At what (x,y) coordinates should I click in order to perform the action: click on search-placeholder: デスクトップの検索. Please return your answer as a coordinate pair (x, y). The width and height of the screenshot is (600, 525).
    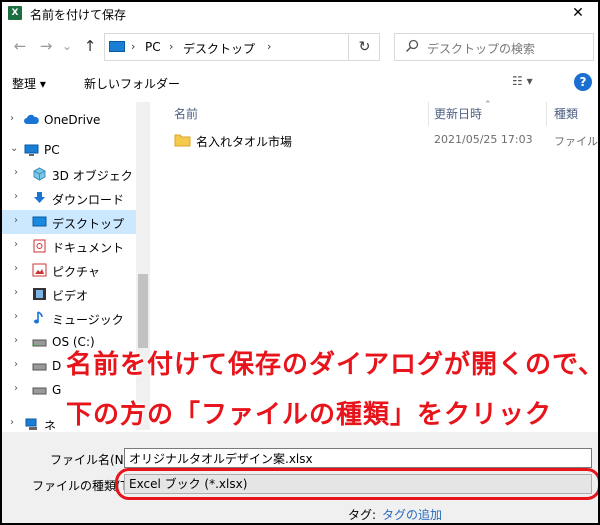
    Looking at the image, I should click on (481, 49).